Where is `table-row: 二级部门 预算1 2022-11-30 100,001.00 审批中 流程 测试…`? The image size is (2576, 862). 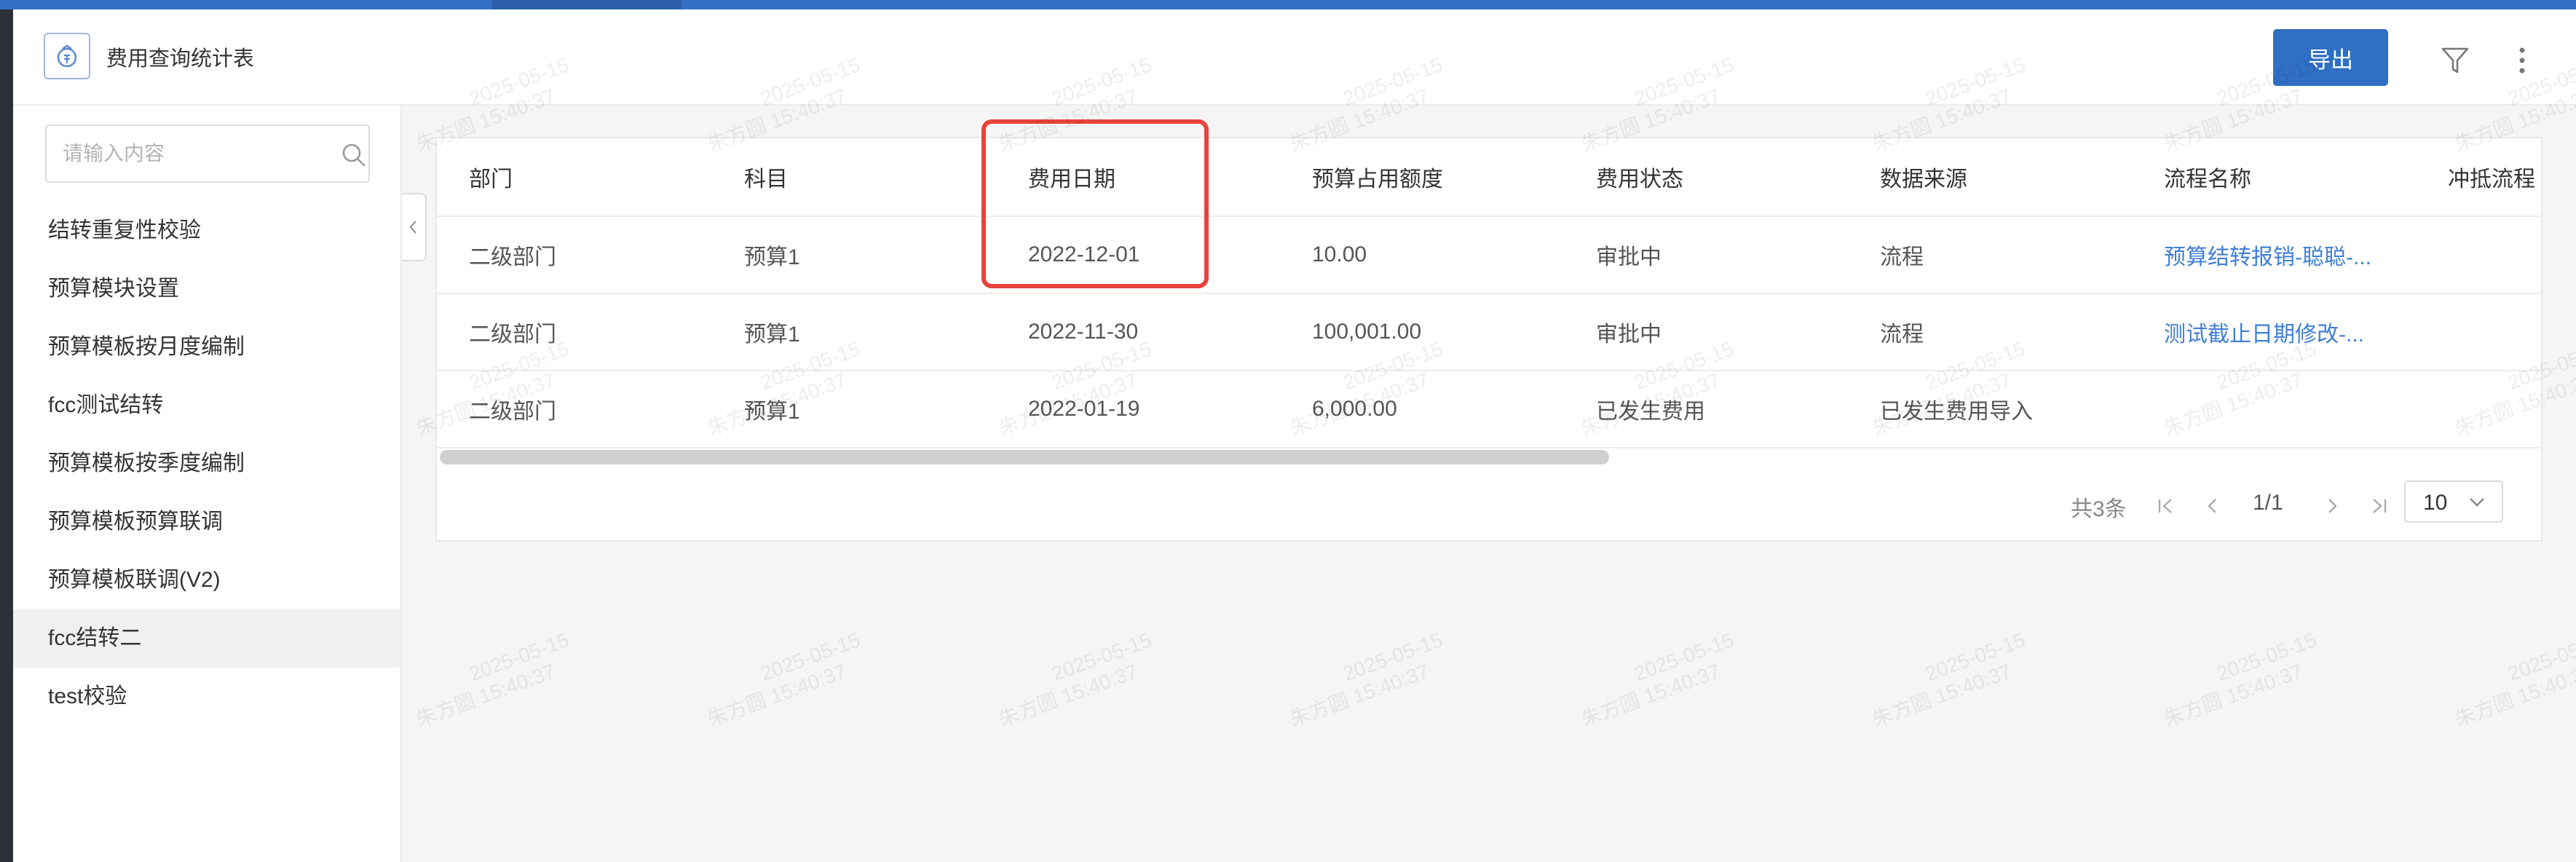 table-row: 二级部门 预算1 2022-11-30 100,001.00 审批中 流程 测试… is located at coordinates (1489, 332).